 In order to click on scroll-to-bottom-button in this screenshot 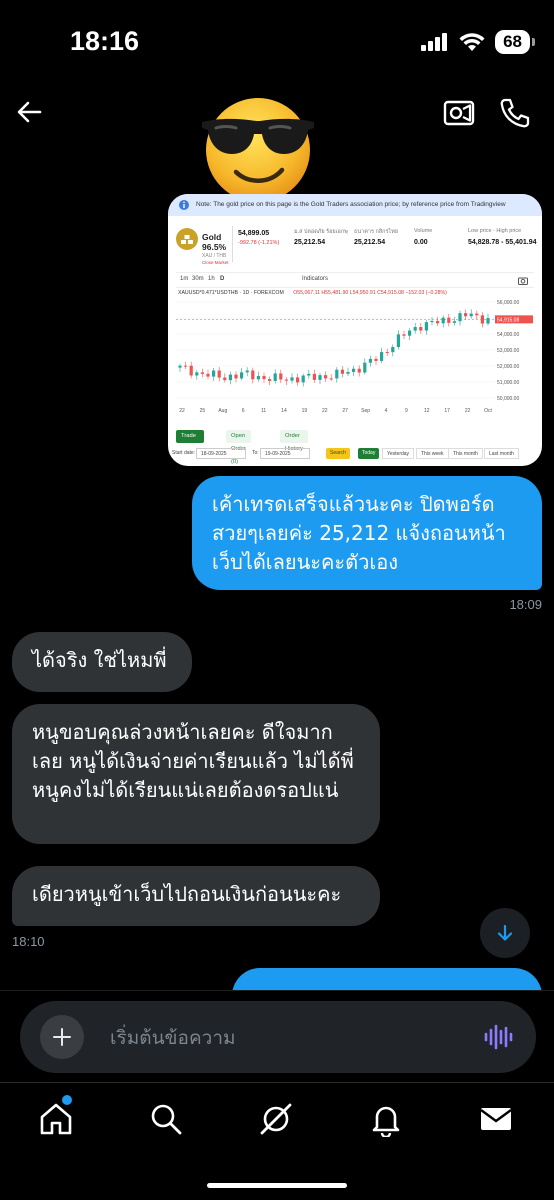, I will do `click(505, 933)`.